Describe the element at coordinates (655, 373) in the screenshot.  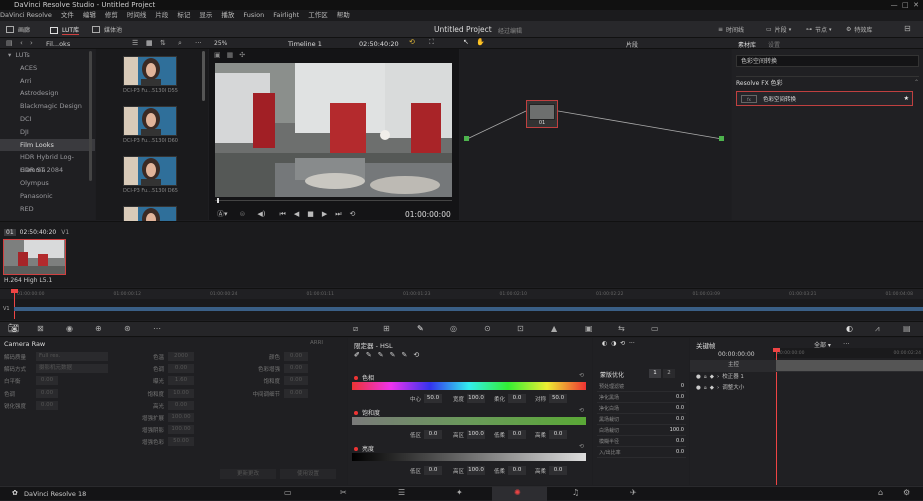
I see `matte-tab-1: 1` at that location.